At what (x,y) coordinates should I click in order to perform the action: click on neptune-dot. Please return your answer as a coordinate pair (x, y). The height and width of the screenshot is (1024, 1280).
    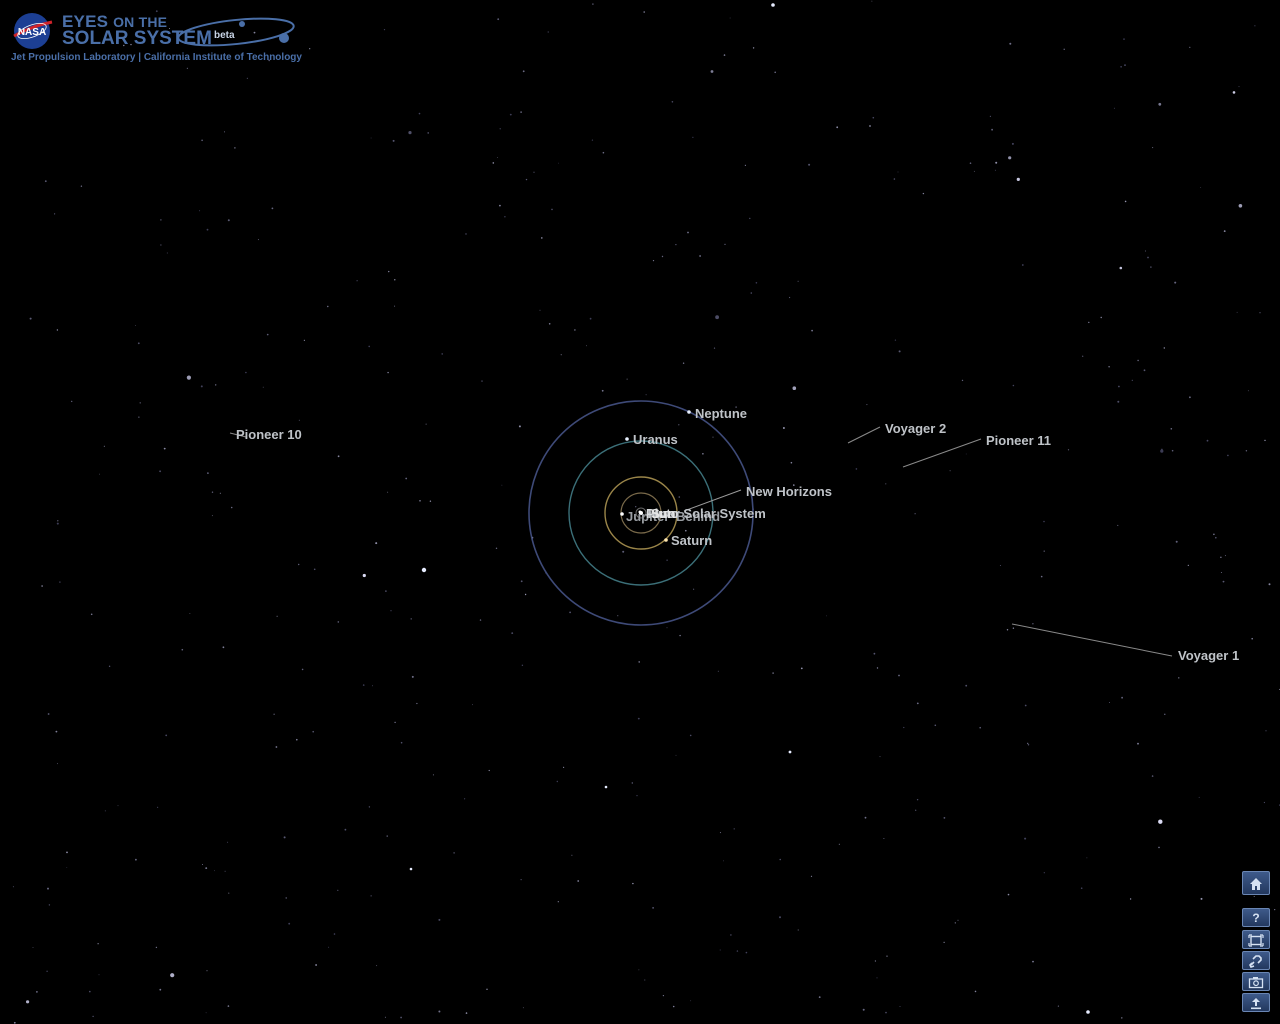
    Looking at the image, I should click on (689, 412).